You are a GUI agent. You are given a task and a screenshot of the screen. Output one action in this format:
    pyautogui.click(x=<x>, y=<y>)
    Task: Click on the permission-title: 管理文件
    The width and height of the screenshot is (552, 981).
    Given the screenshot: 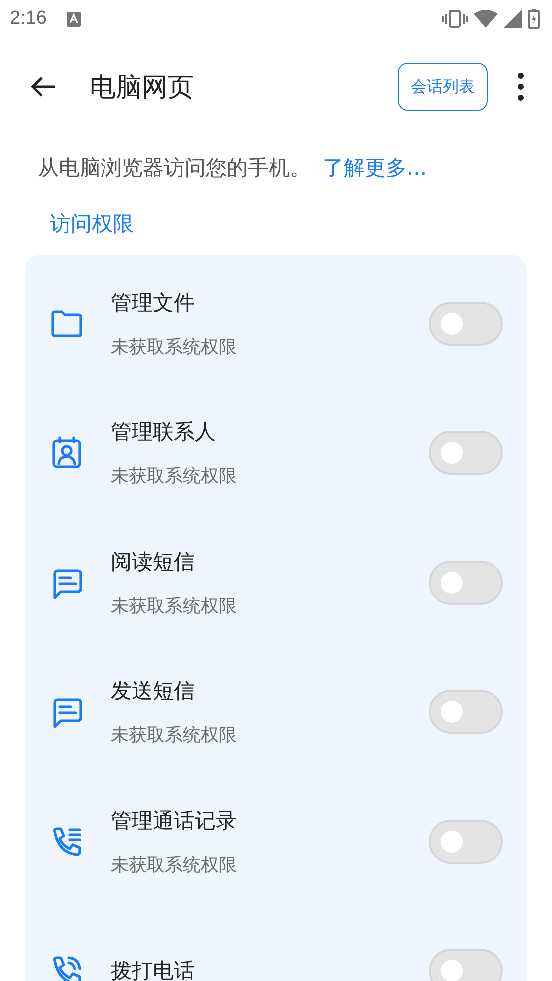 What is the action you would take?
    pyautogui.click(x=153, y=303)
    